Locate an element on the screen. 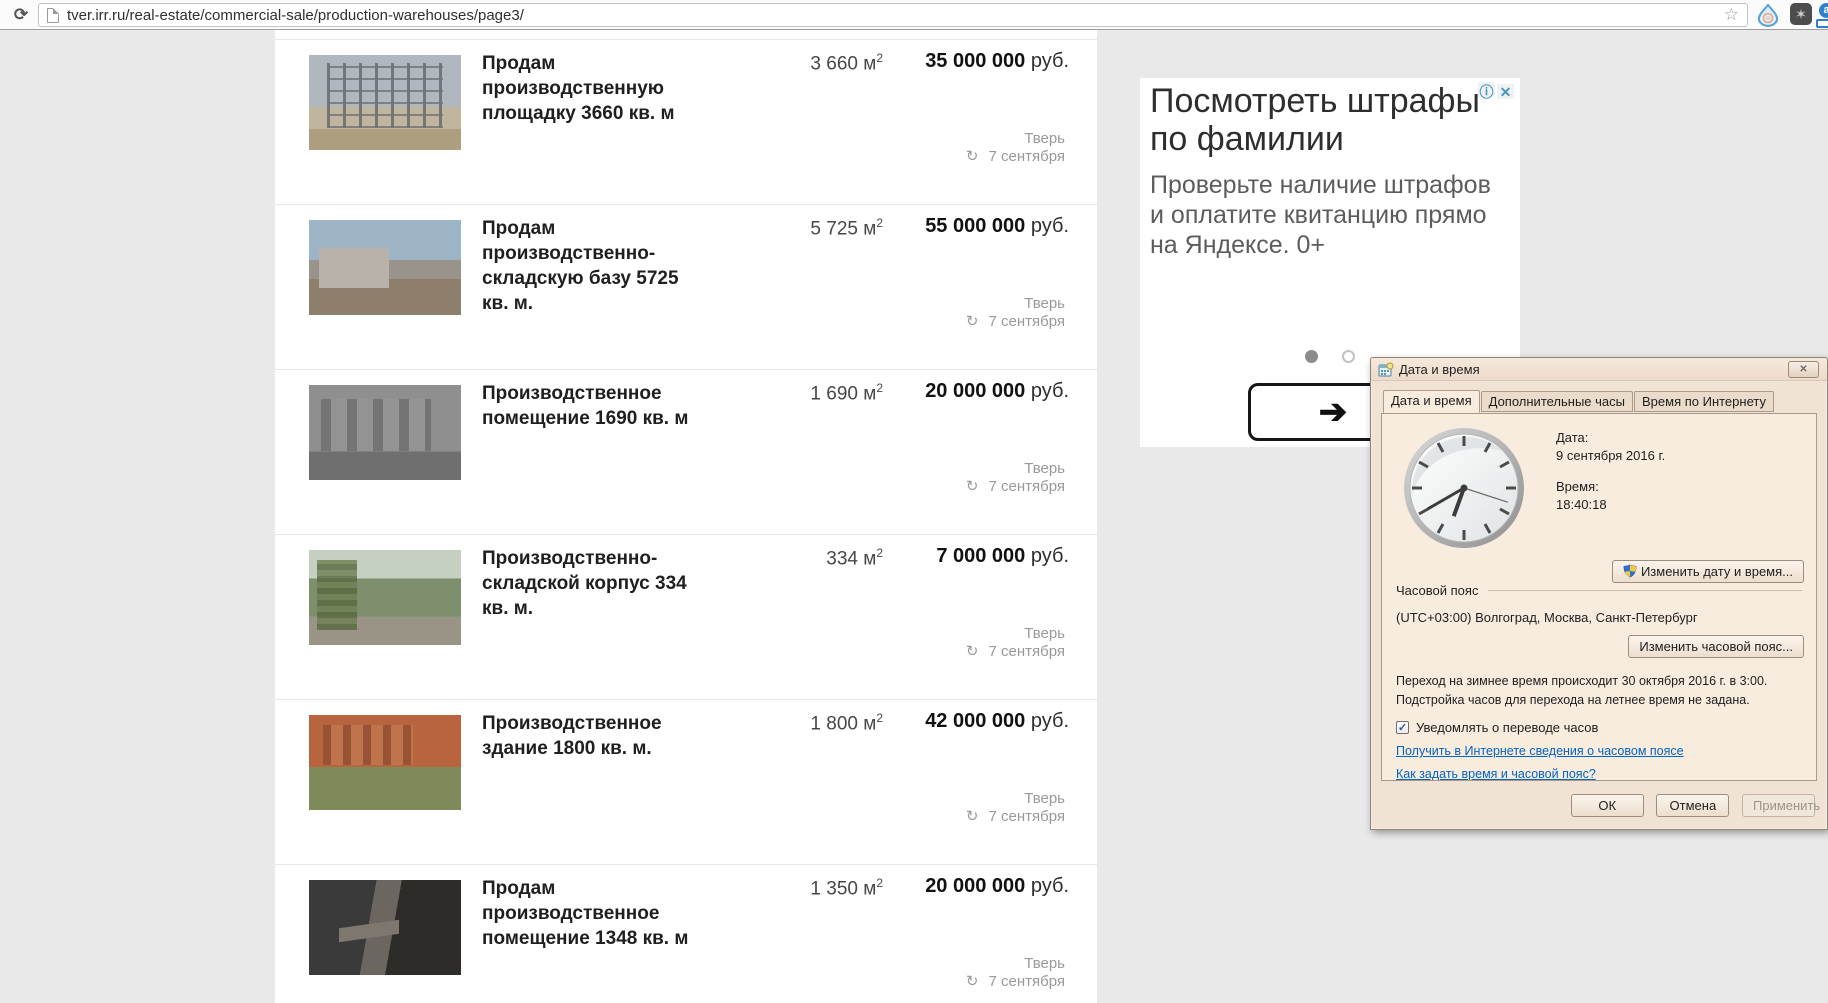 This screenshot has width=1828, height=1003. ad-title: Посмотреть штрафы по фамилии is located at coordinates (1330, 118).